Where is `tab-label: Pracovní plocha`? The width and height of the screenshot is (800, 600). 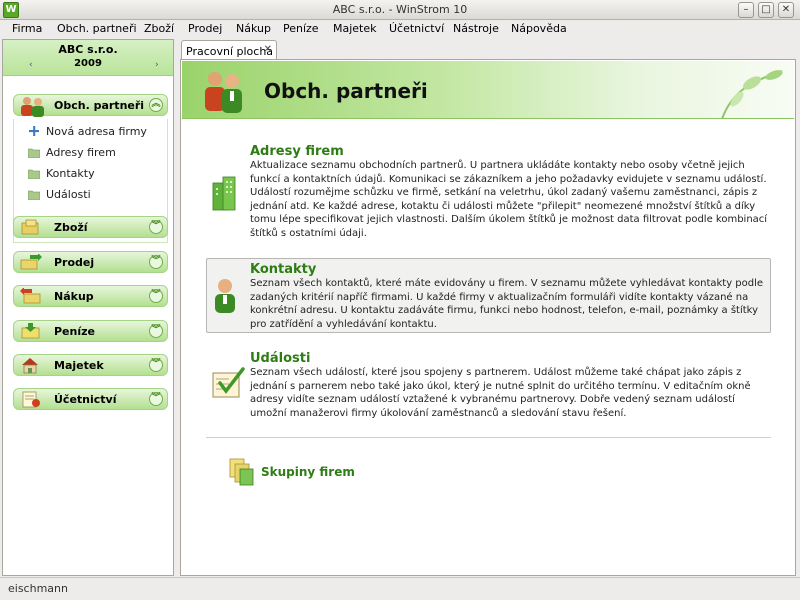
tab-label: Pracovní plocha is located at coordinates (230, 51).